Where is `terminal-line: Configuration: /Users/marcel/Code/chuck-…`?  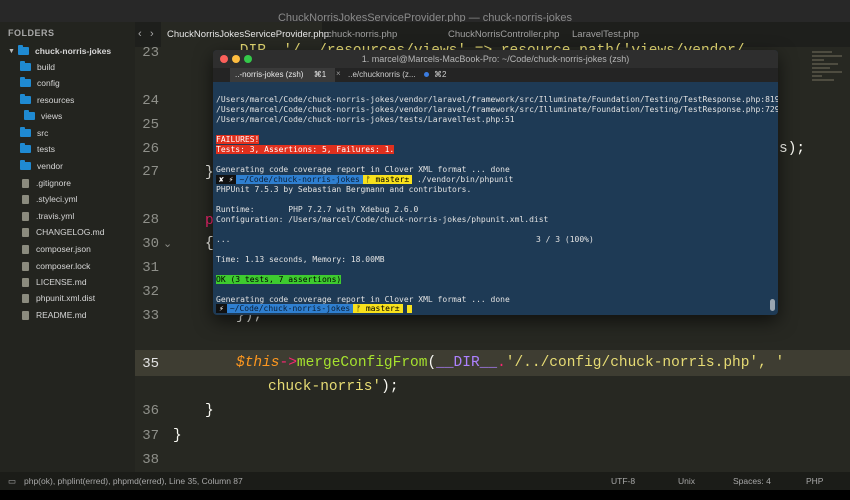 terminal-line: Configuration: /Users/marcel/Code/chuck-… is located at coordinates (382, 219).